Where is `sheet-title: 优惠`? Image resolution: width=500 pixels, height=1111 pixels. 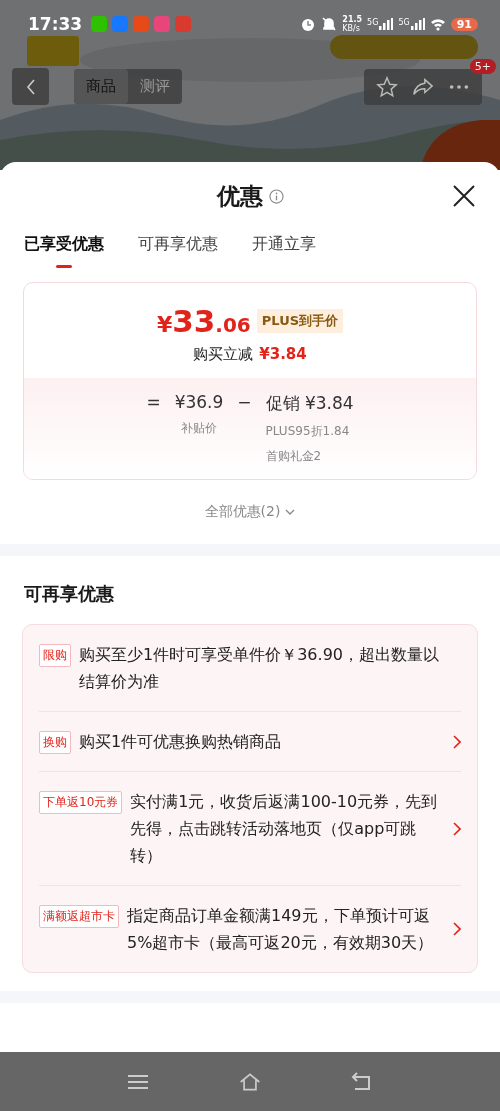 sheet-title: 优惠 is located at coordinates (239, 196).